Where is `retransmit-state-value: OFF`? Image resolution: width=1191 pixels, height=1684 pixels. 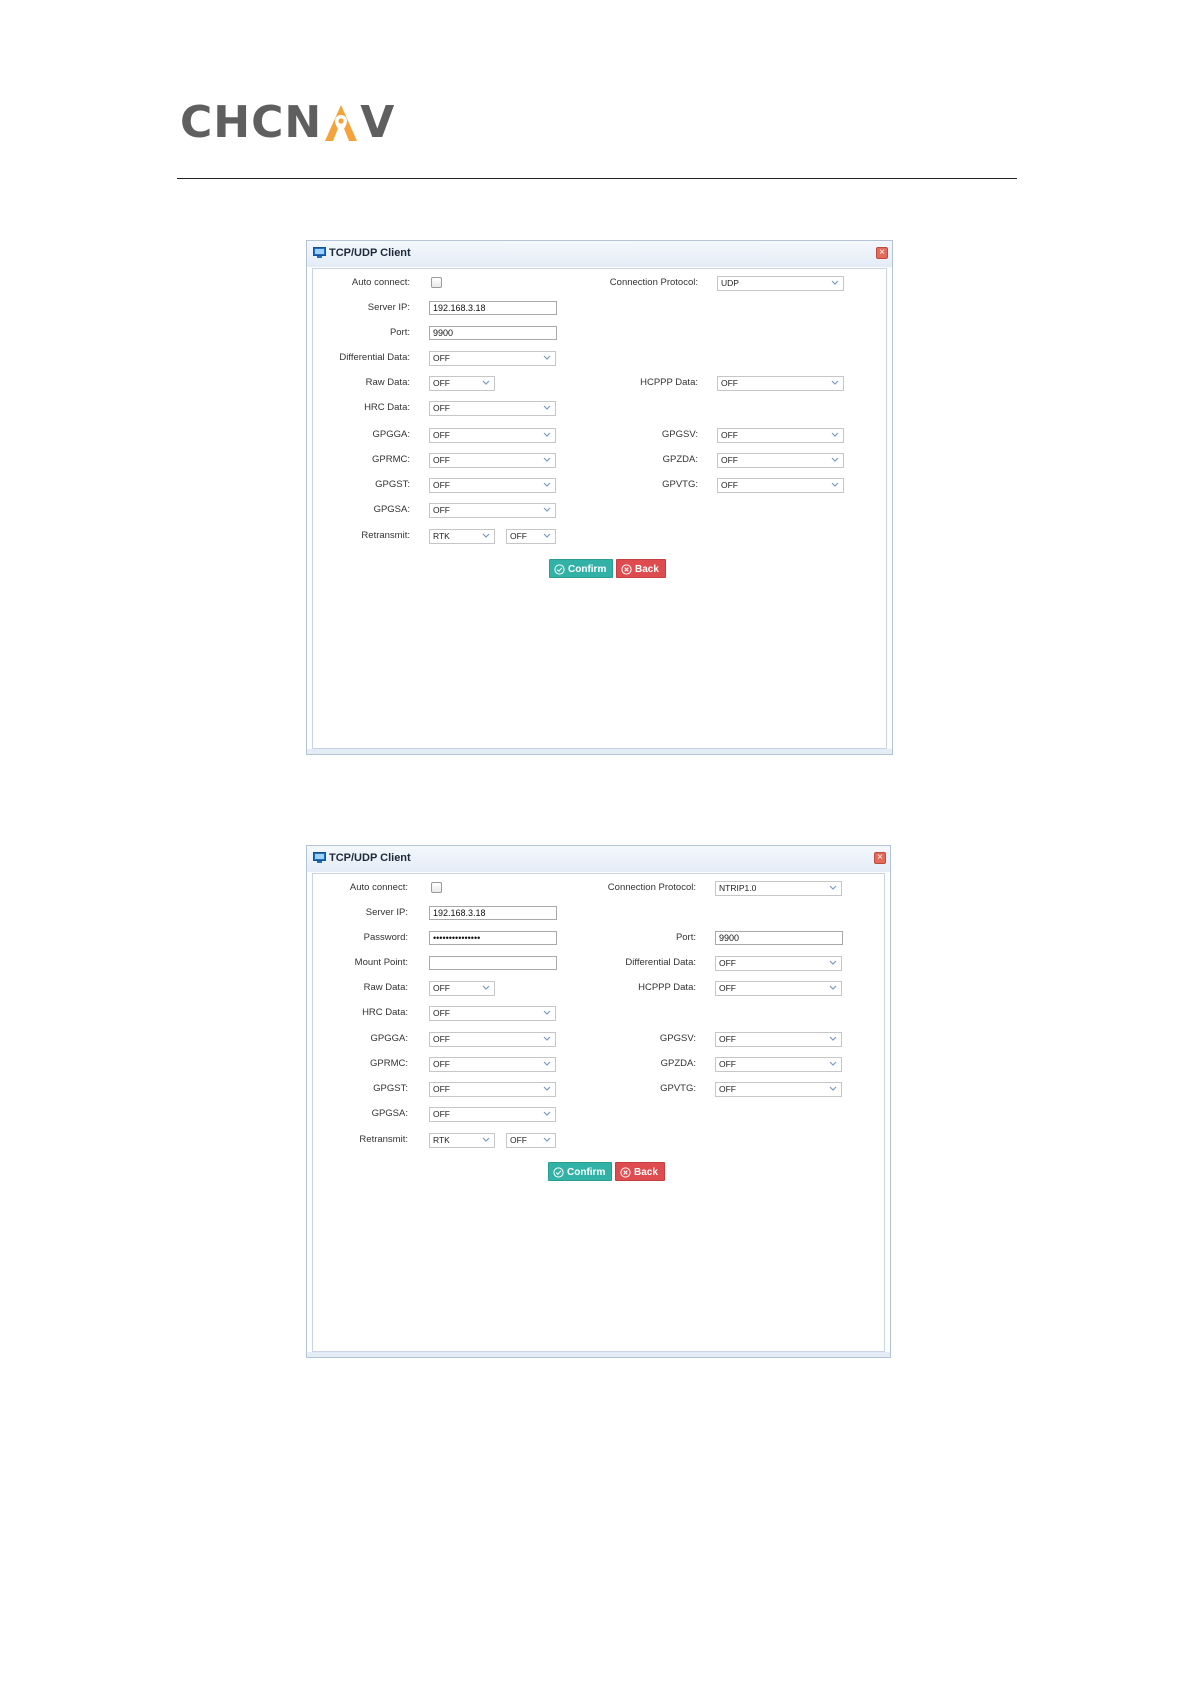
retransmit-state-value: OFF is located at coordinates (518, 536).